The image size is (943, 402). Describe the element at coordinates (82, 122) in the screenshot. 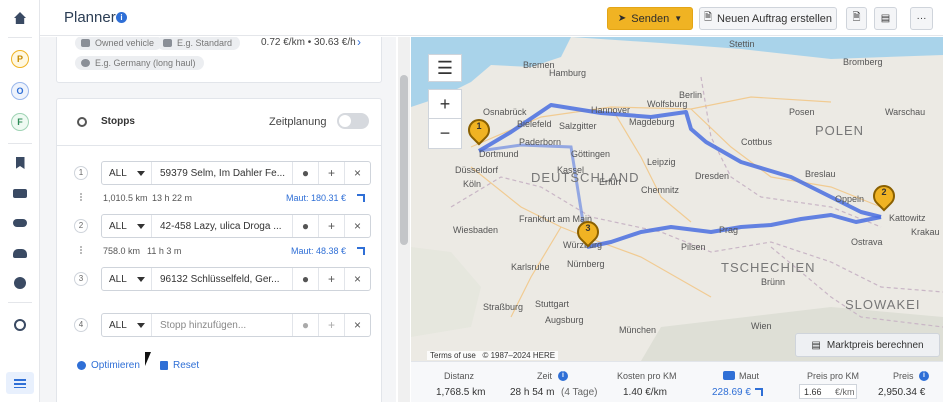

I see `route-icon` at that location.